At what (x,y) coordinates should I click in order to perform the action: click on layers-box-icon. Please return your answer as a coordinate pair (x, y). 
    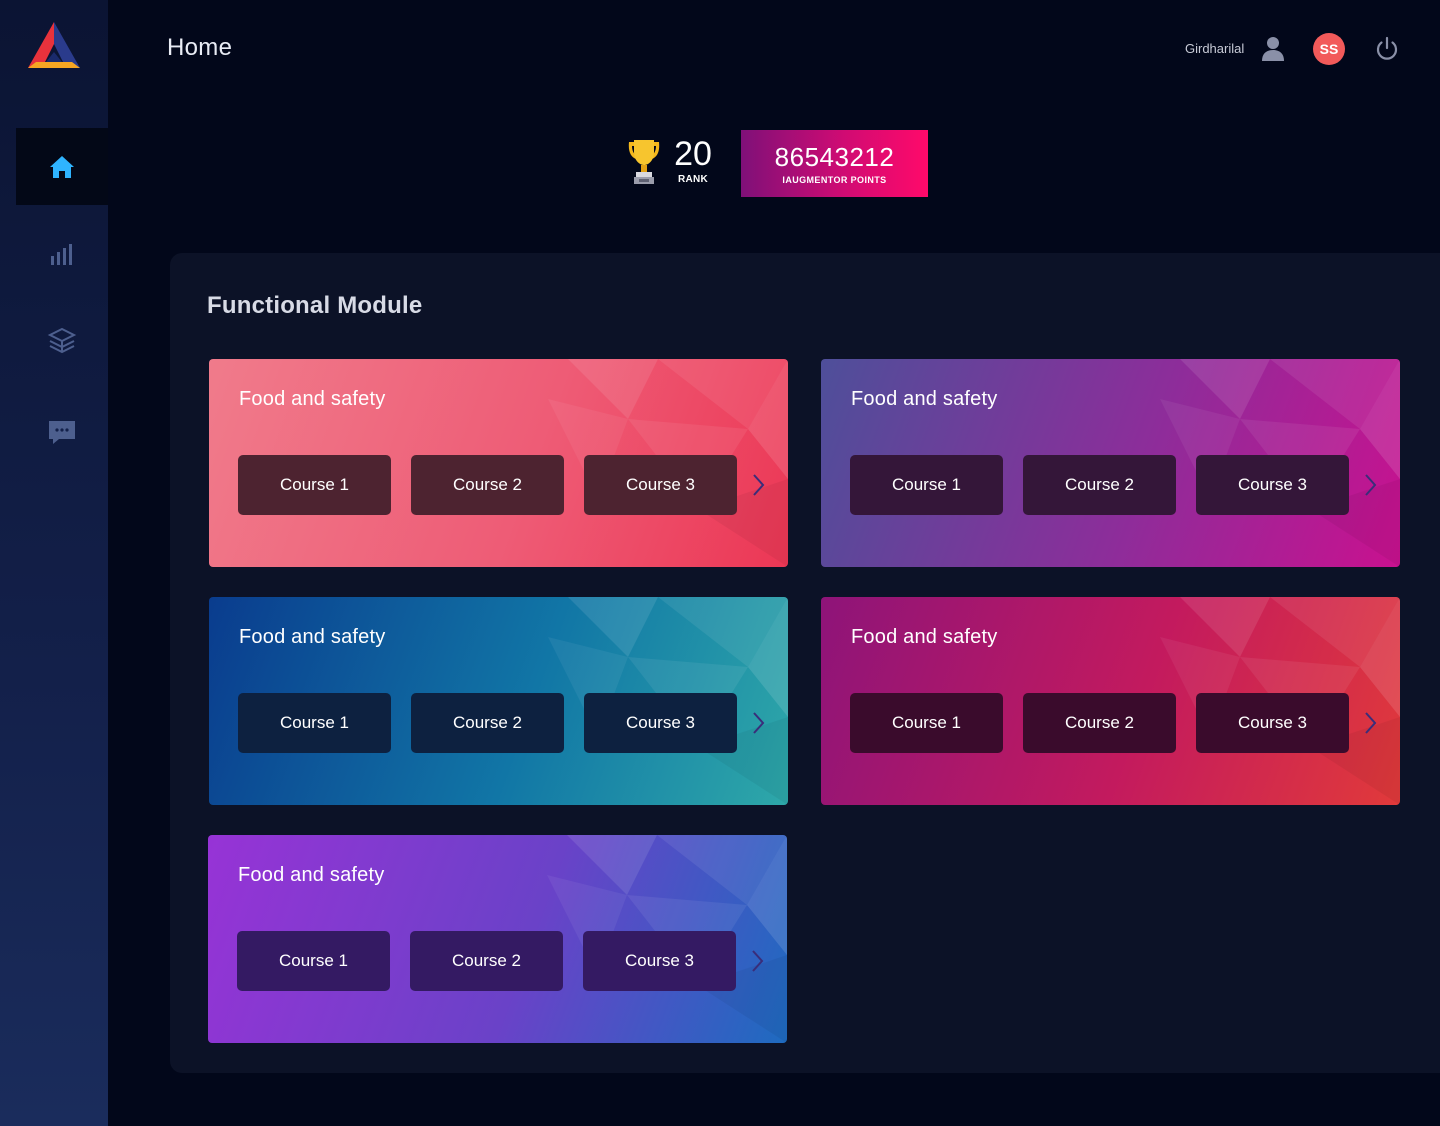
    Looking at the image, I should click on (62, 340).